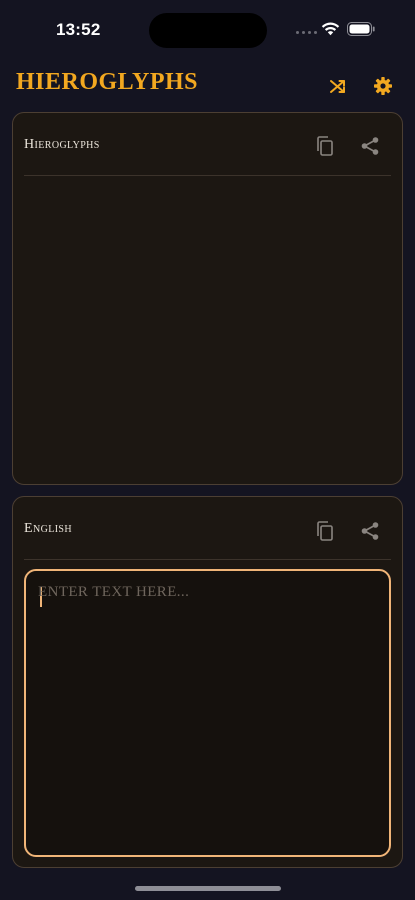 This screenshot has height=900, width=415. Describe the element at coordinates (62, 144) in the screenshot. I see `hieroglyphs-panel-label: Hieroglyphs` at that location.